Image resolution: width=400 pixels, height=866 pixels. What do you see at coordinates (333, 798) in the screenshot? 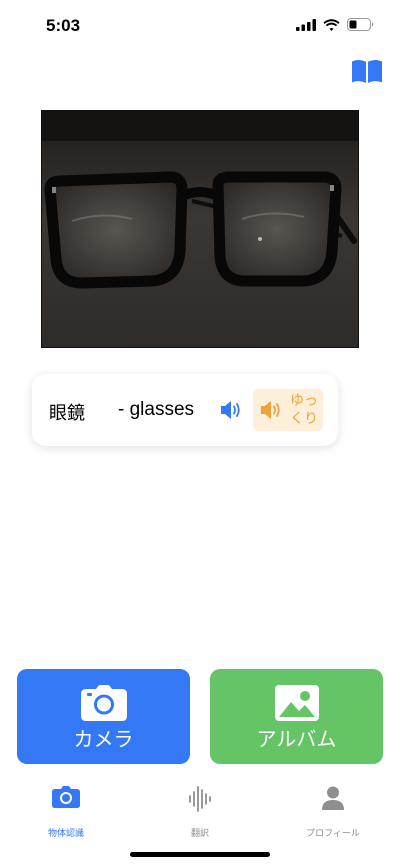
I see `person-icon` at bounding box center [333, 798].